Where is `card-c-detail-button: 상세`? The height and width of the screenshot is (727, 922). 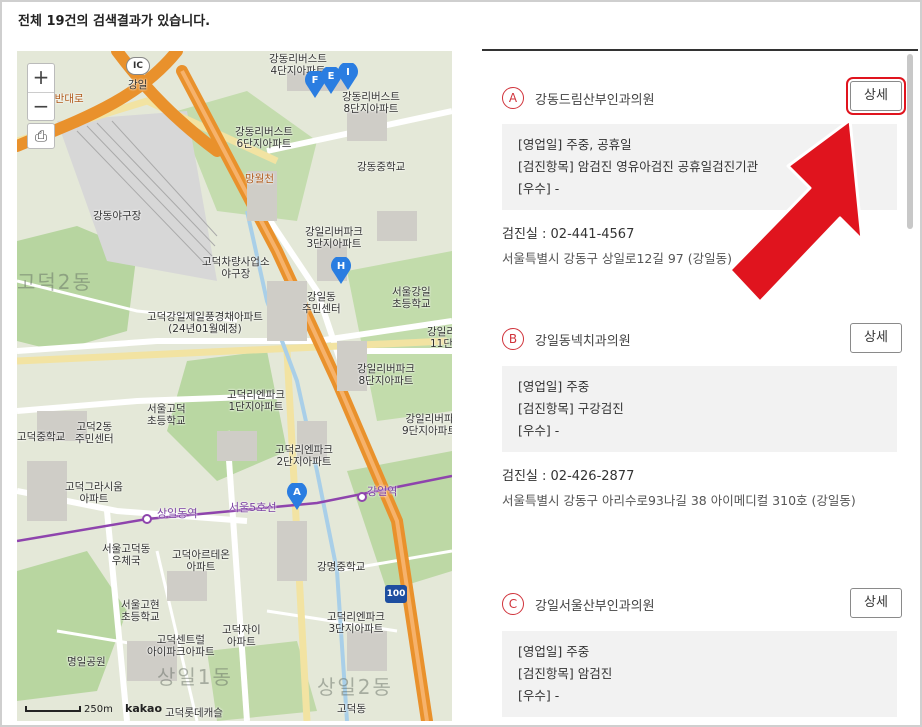 card-c-detail-button: 상세 is located at coordinates (876, 603).